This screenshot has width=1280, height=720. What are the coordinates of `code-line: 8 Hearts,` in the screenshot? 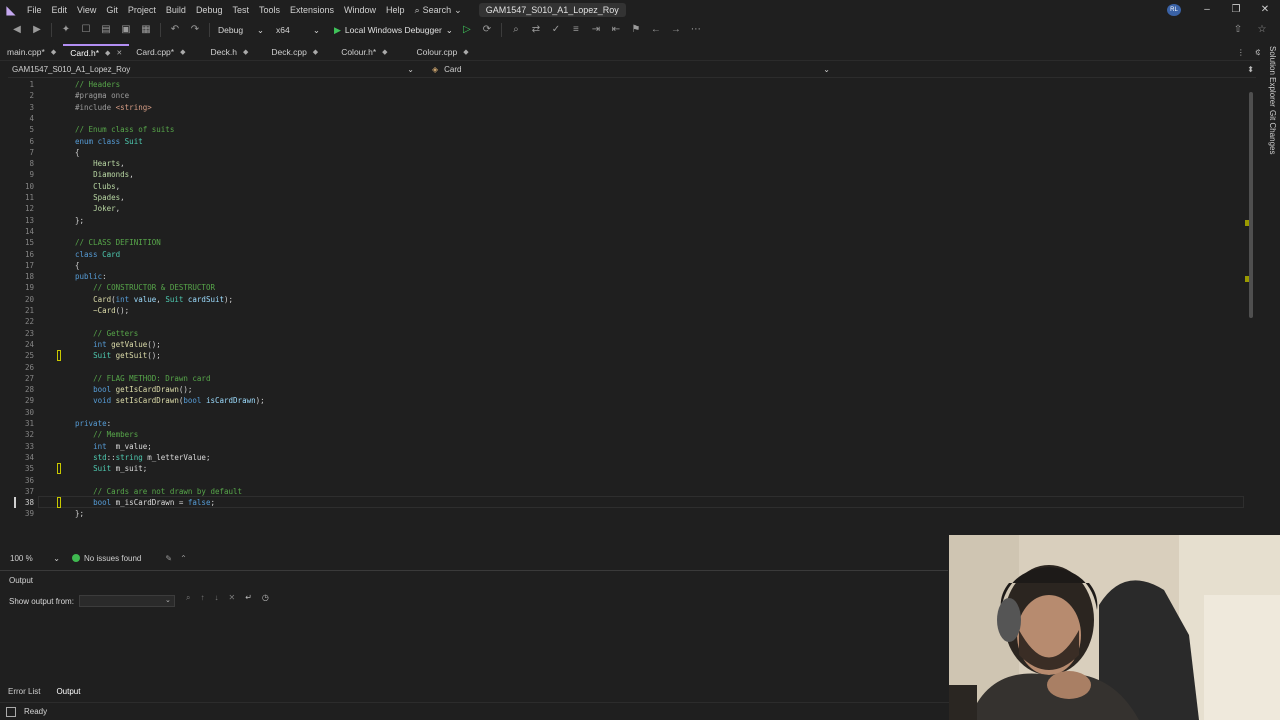 It's located at (625, 163).